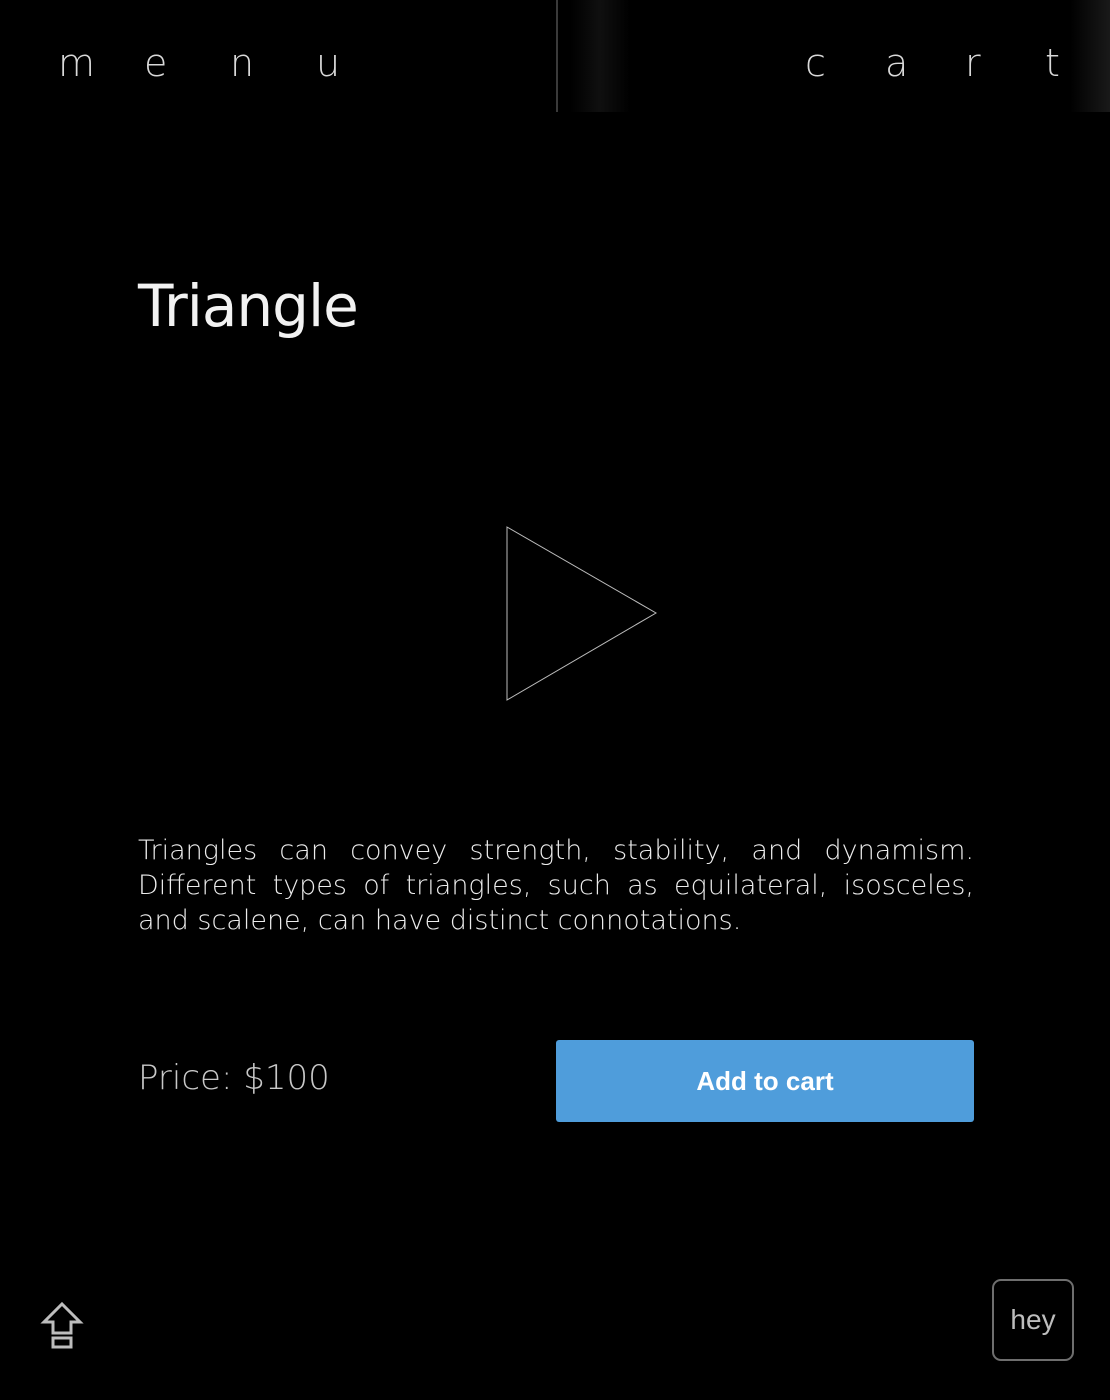 This screenshot has height=1400, width=1110. What do you see at coordinates (234, 1078) in the screenshot?
I see `product-price: Price: $100` at bounding box center [234, 1078].